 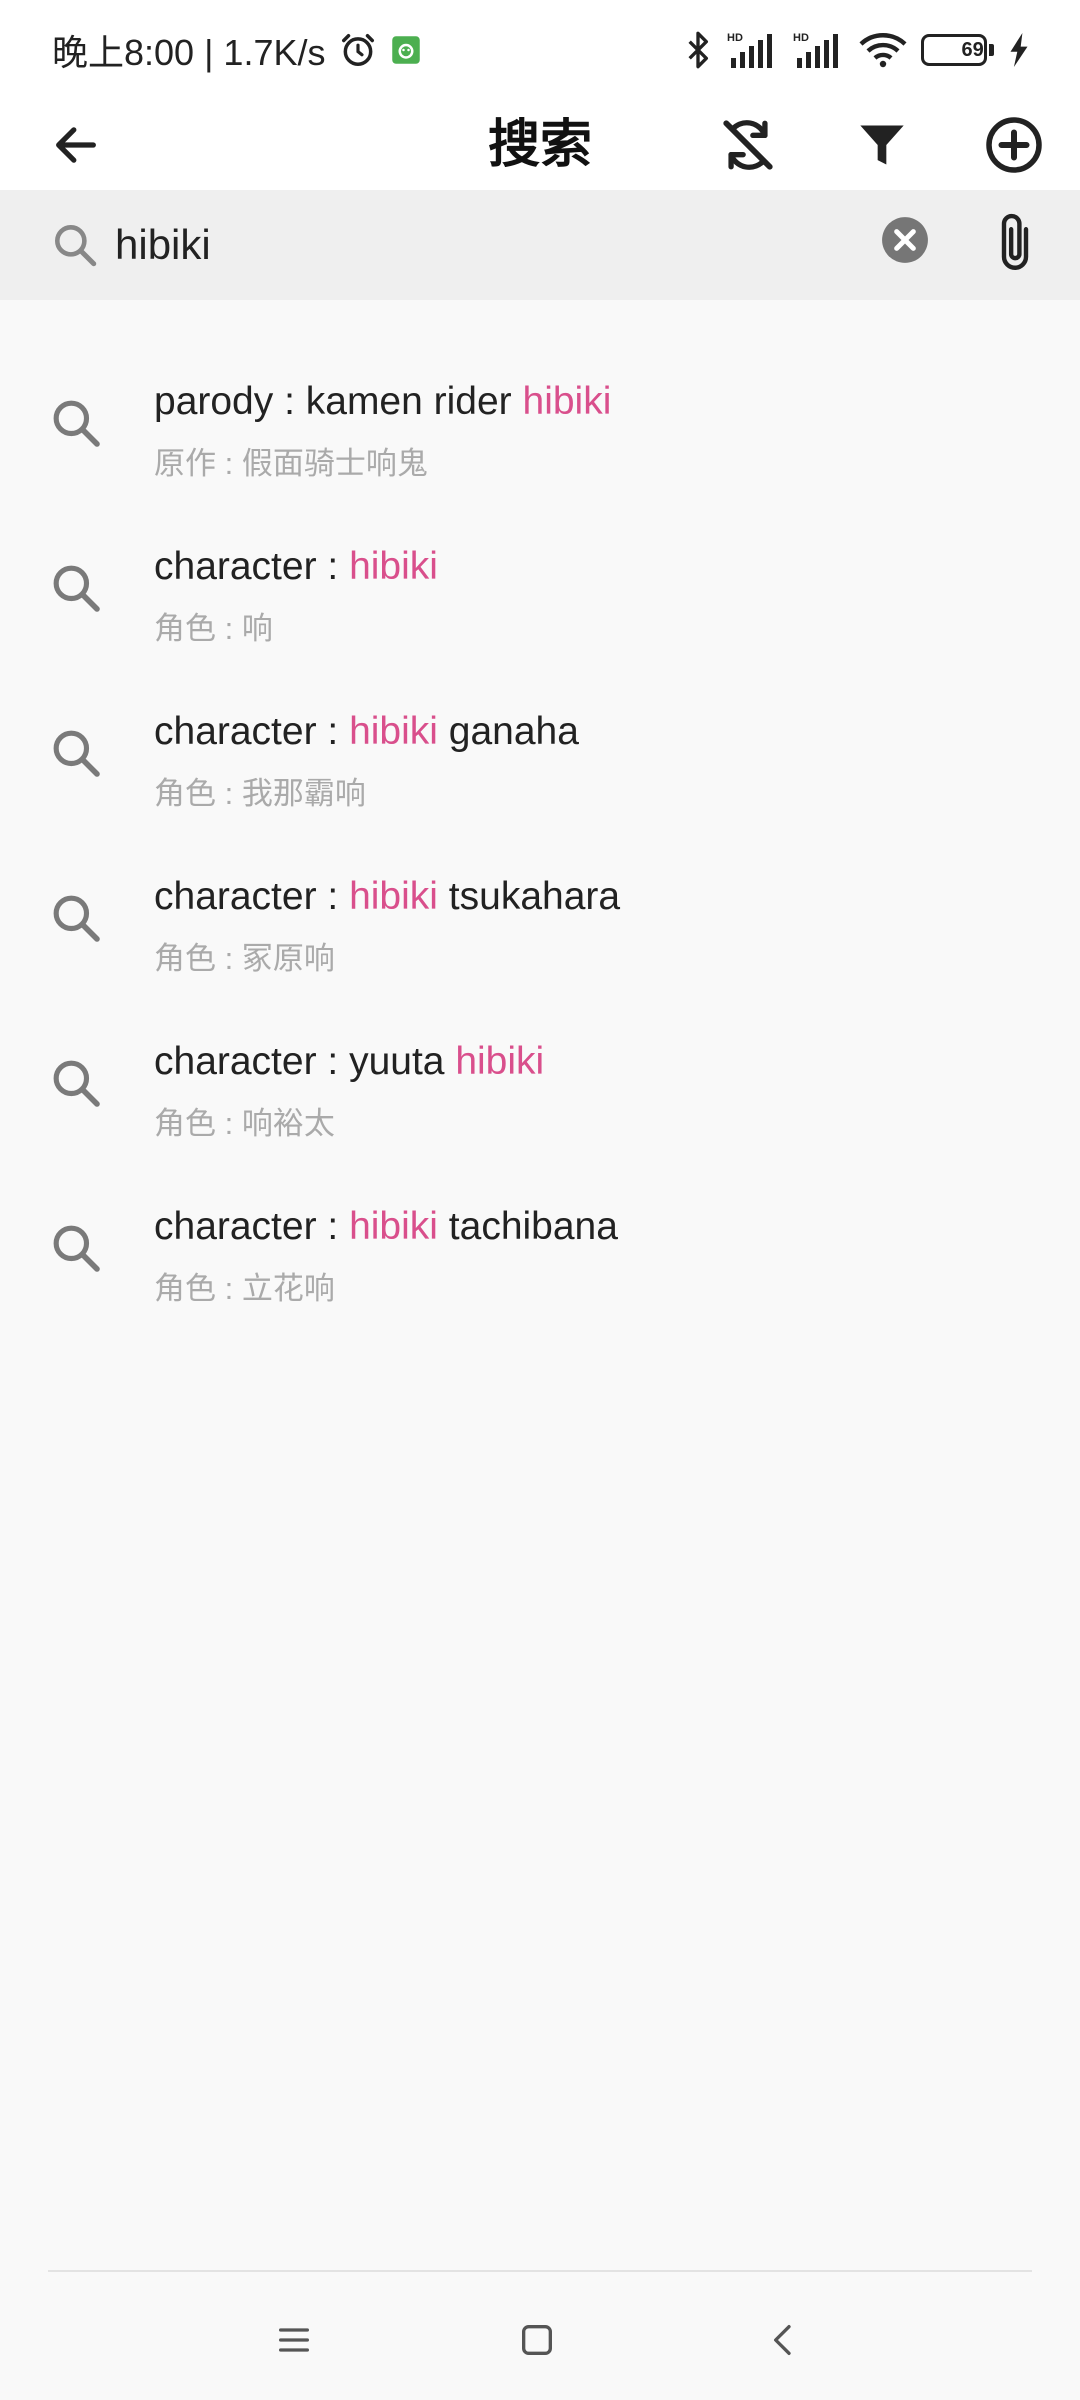 I want to click on battery: 69, so click(x=954, y=50).